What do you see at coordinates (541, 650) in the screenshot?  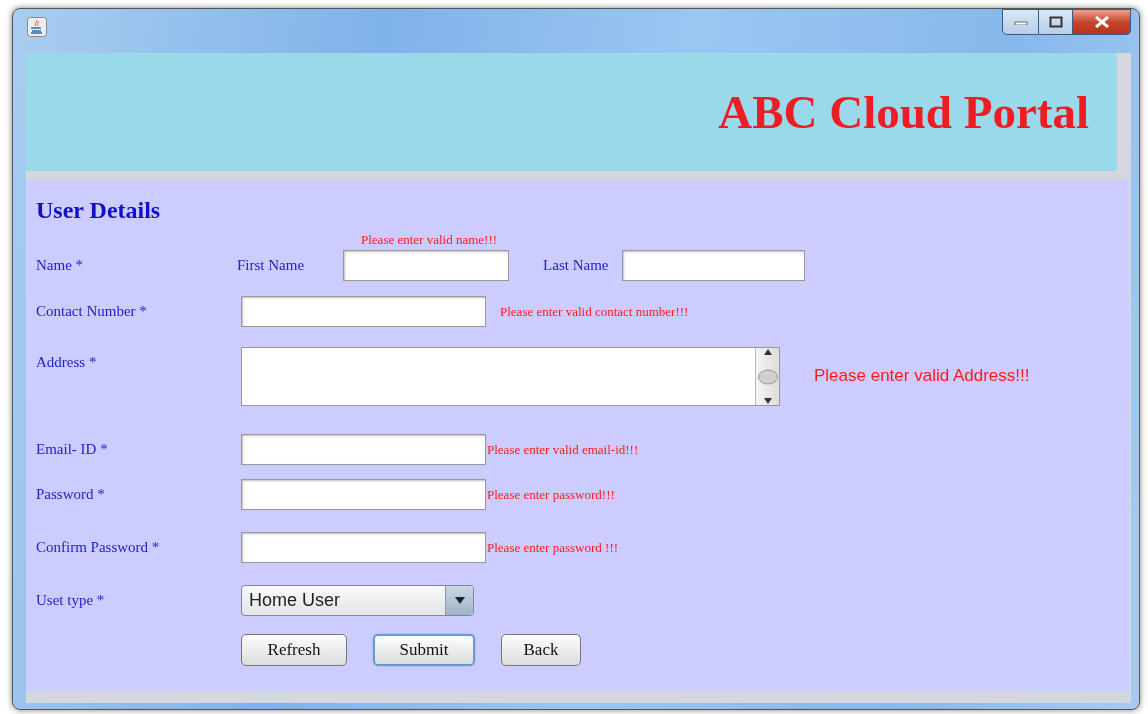 I see `form-button: Back` at bounding box center [541, 650].